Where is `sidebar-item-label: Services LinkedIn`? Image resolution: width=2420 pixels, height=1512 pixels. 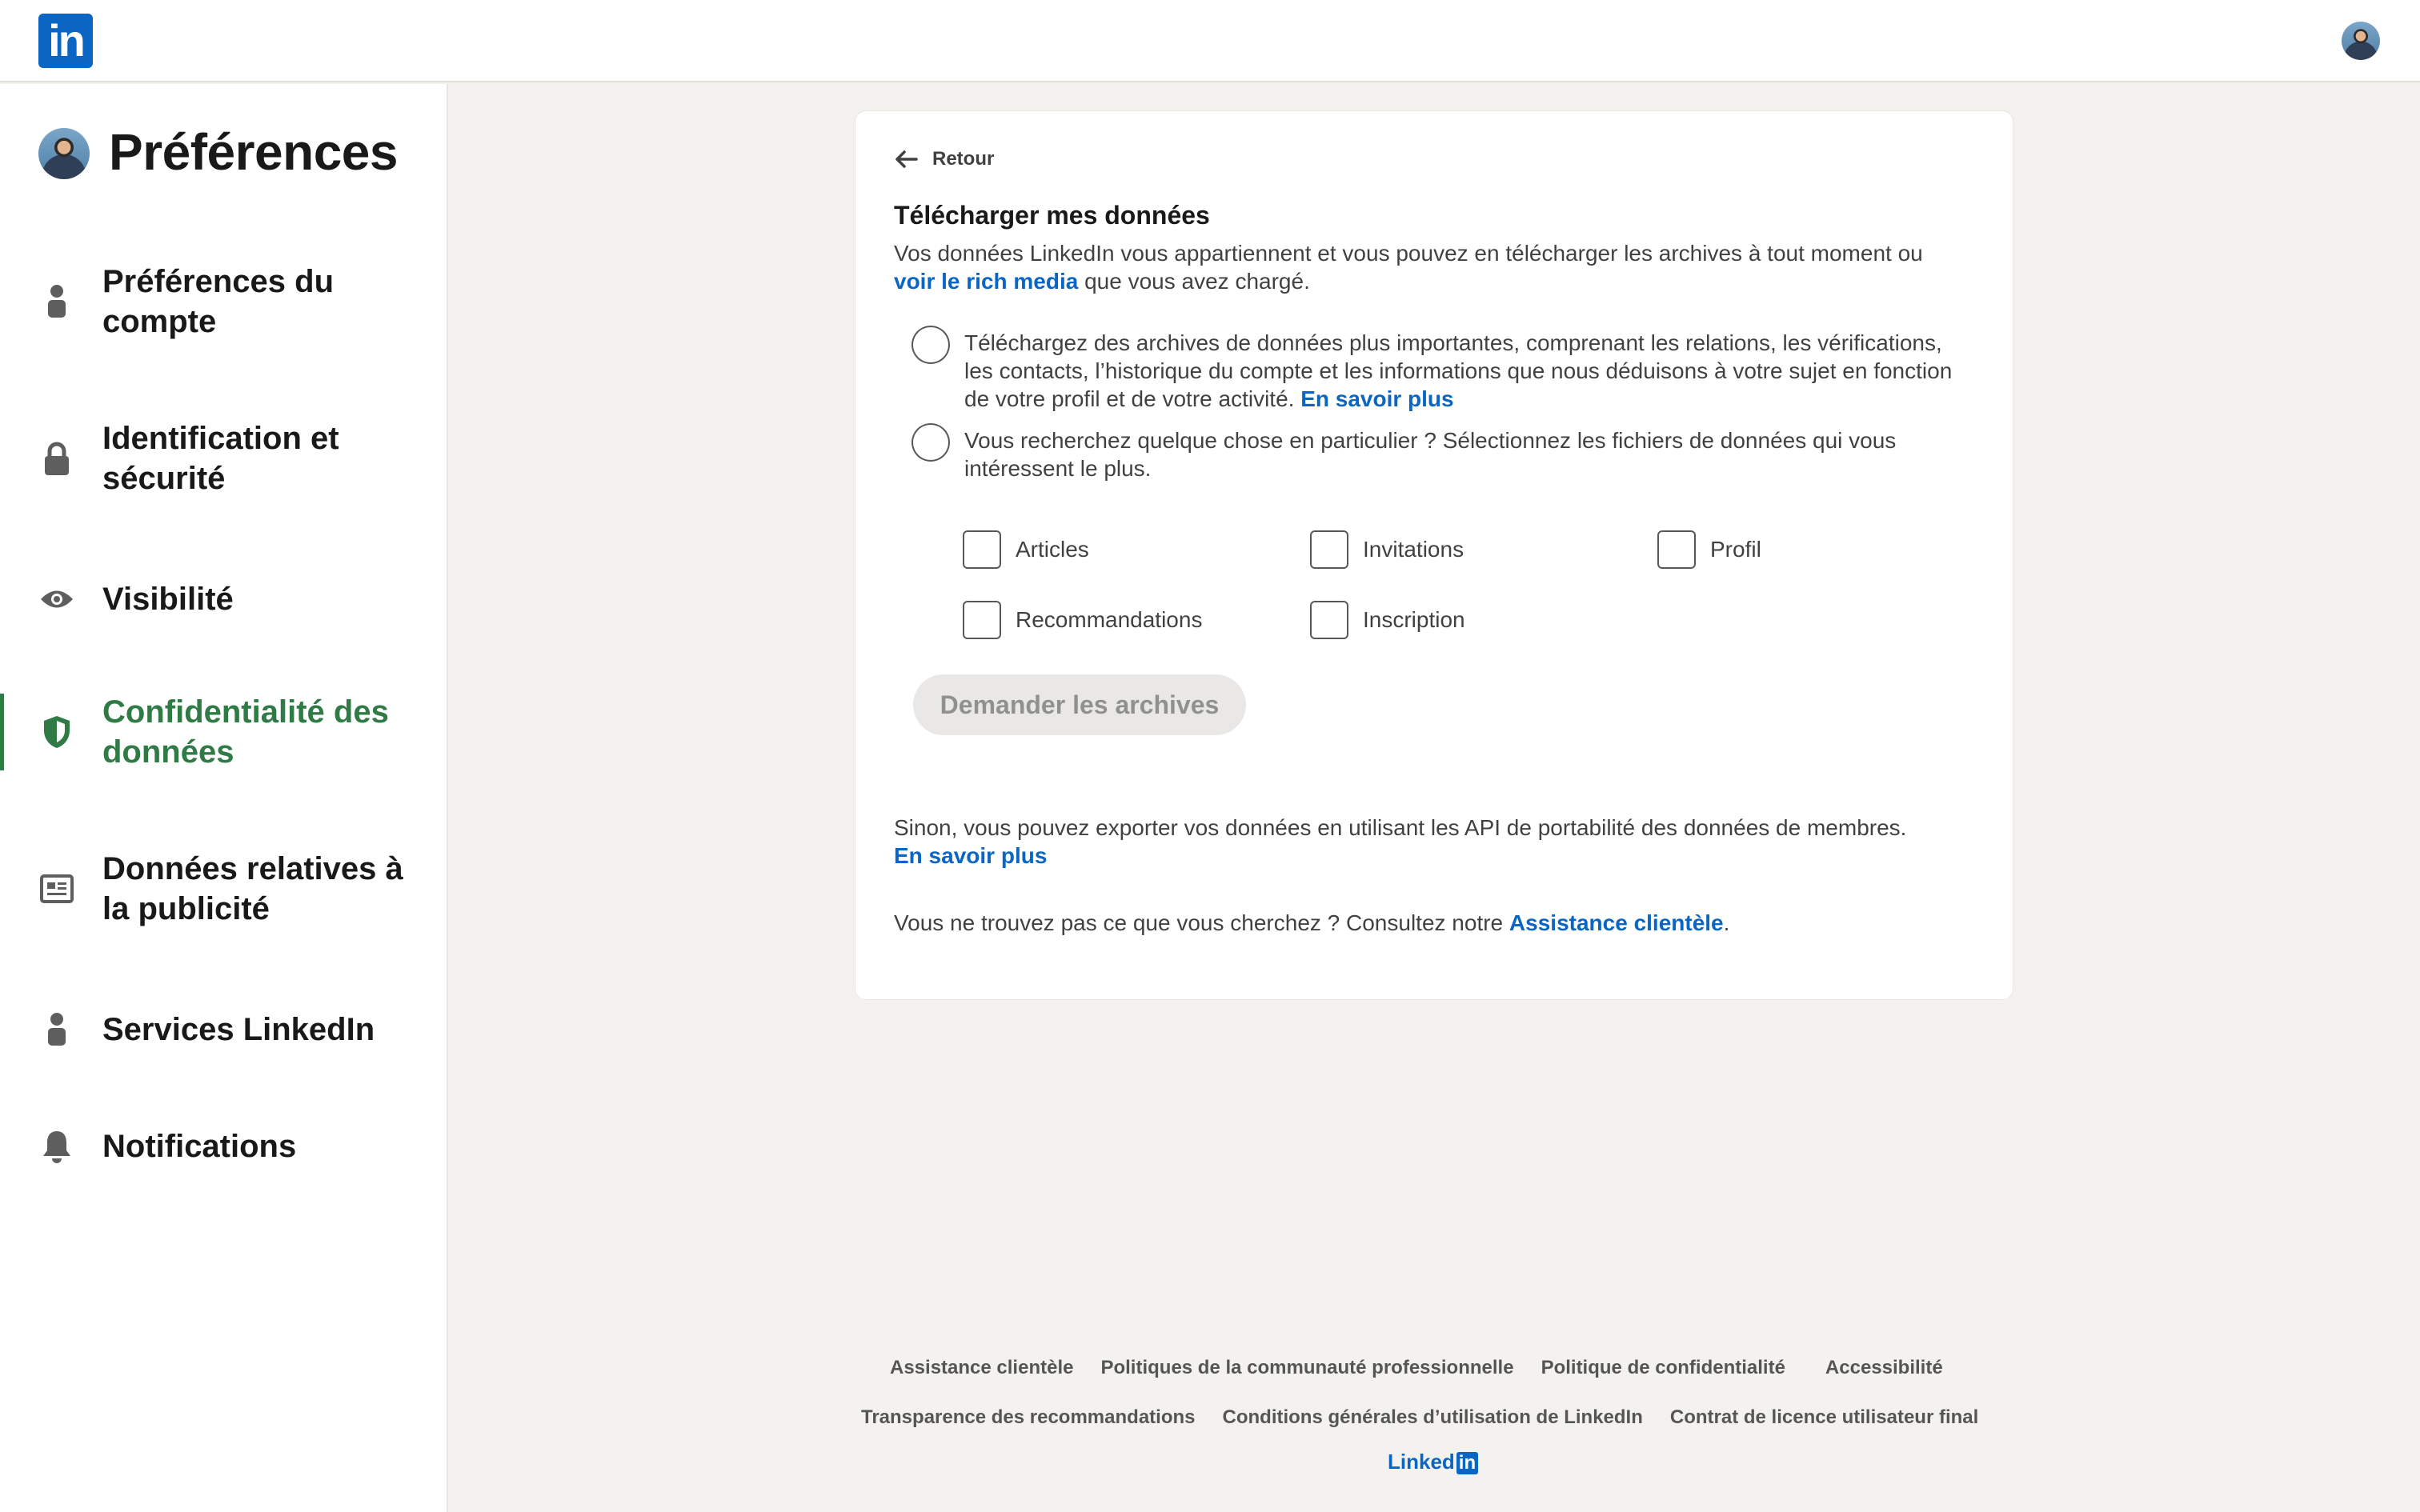 sidebar-item-label: Services LinkedIn is located at coordinates (238, 1029).